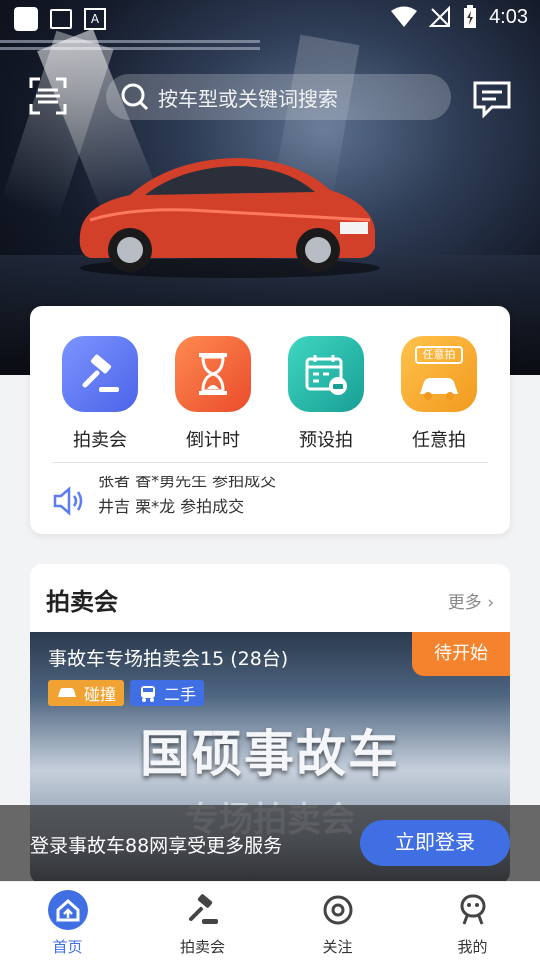 This screenshot has width=540, height=960. I want to click on profile-icon, so click(473, 910).